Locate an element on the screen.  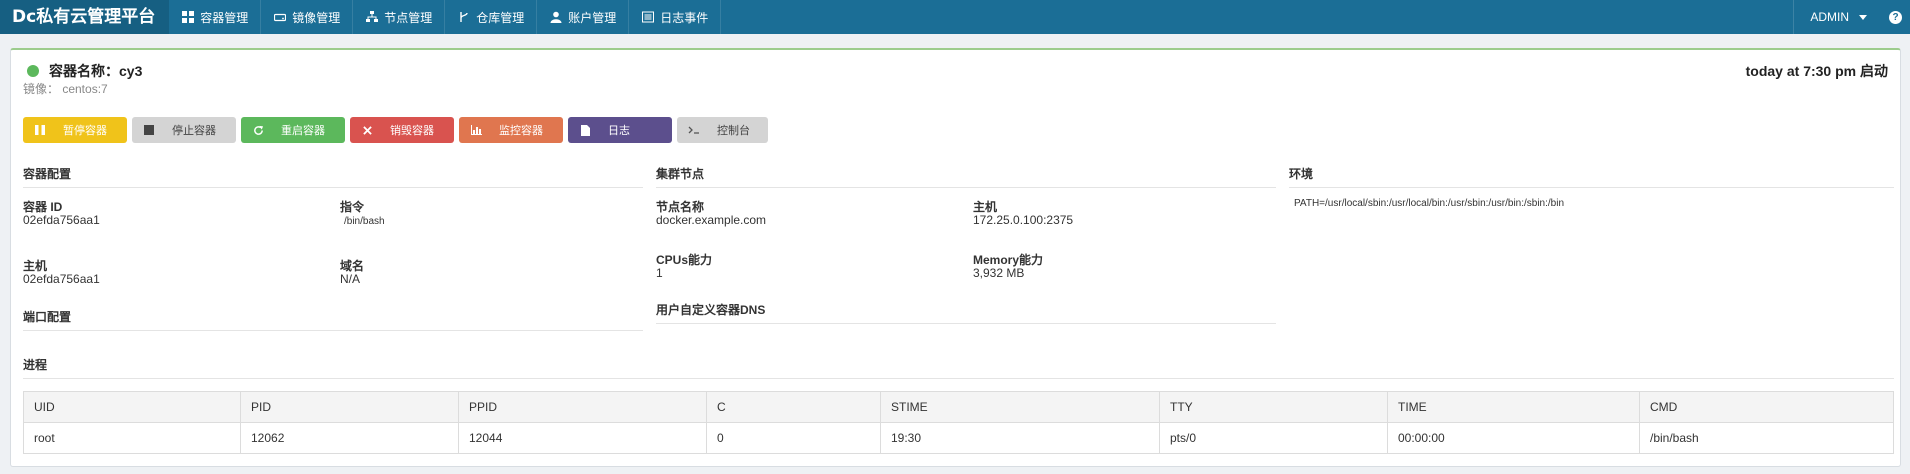
nav-item-logs: 日志事件 is located at coordinates (675, 17).